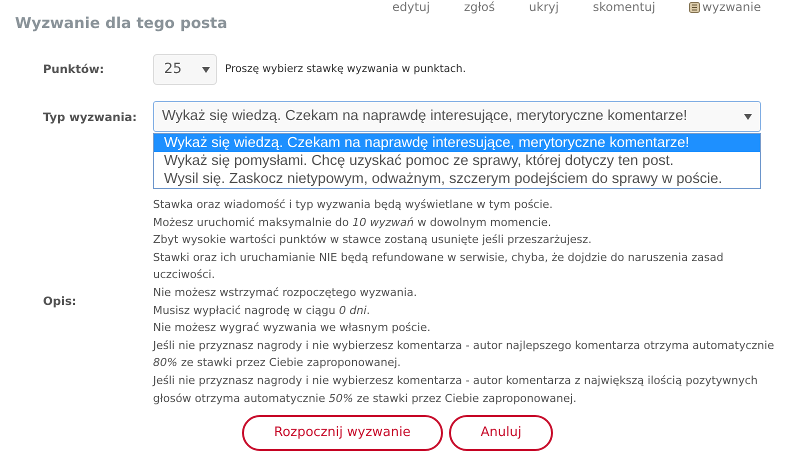 The height and width of the screenshot is (466, 798). I want to click on form-title: Wyzwanie dla tego posta, so click(121, 23).